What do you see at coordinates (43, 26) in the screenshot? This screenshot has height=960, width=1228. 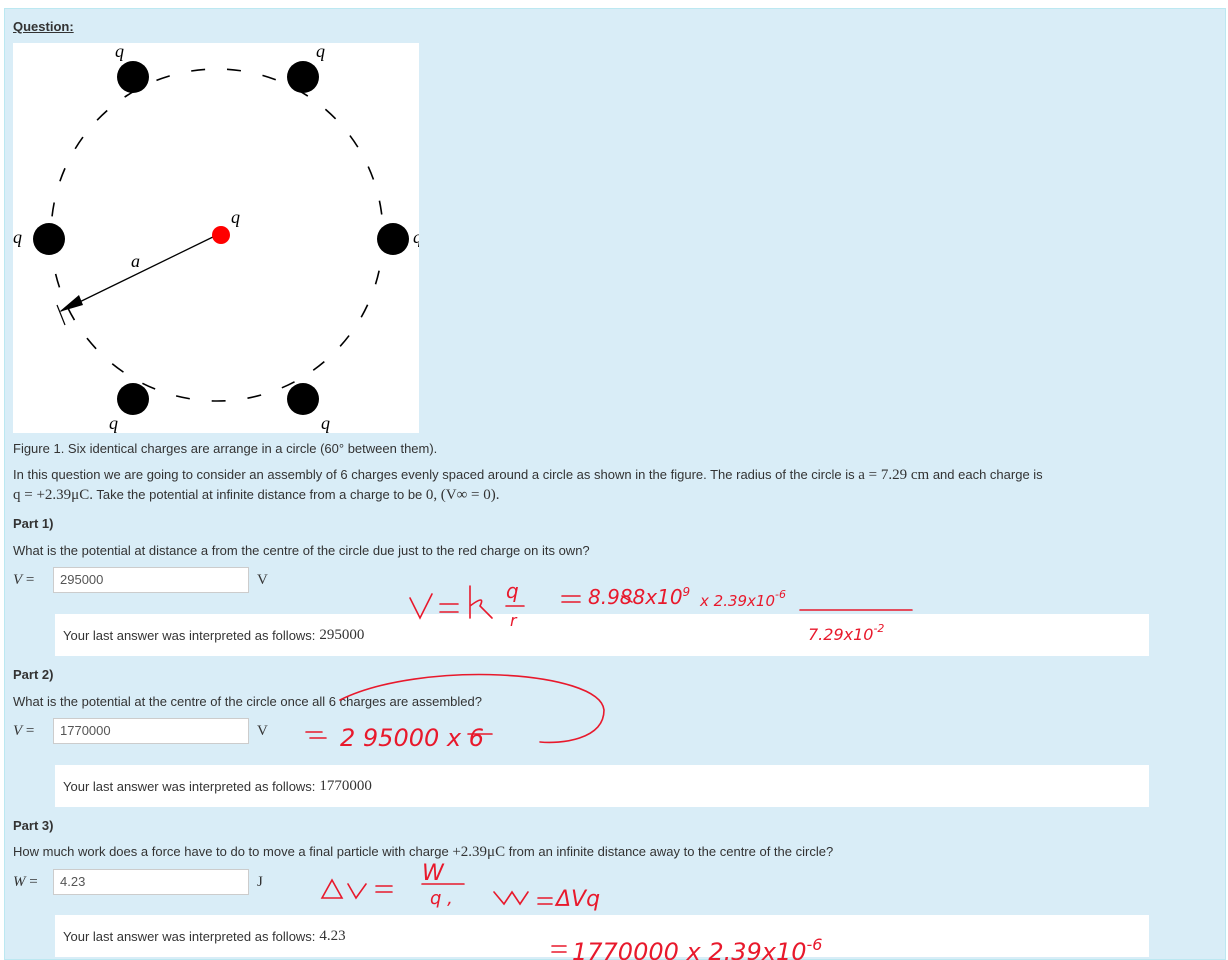 I see `question-label: Question:` at bounding box center [43, 26].